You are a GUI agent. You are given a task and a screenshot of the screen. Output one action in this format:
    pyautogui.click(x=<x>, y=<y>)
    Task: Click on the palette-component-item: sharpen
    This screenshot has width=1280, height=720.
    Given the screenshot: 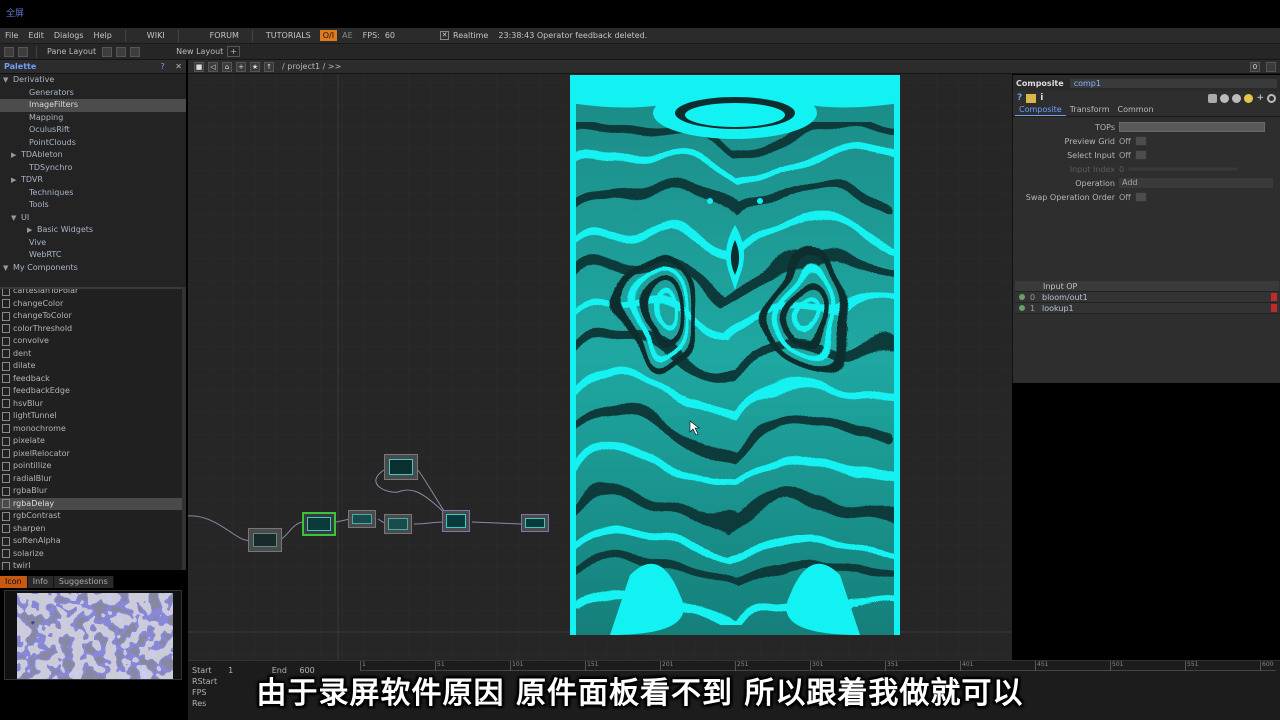 What is the action you would take?
    pyautogui.click(x=91, y=529)
    